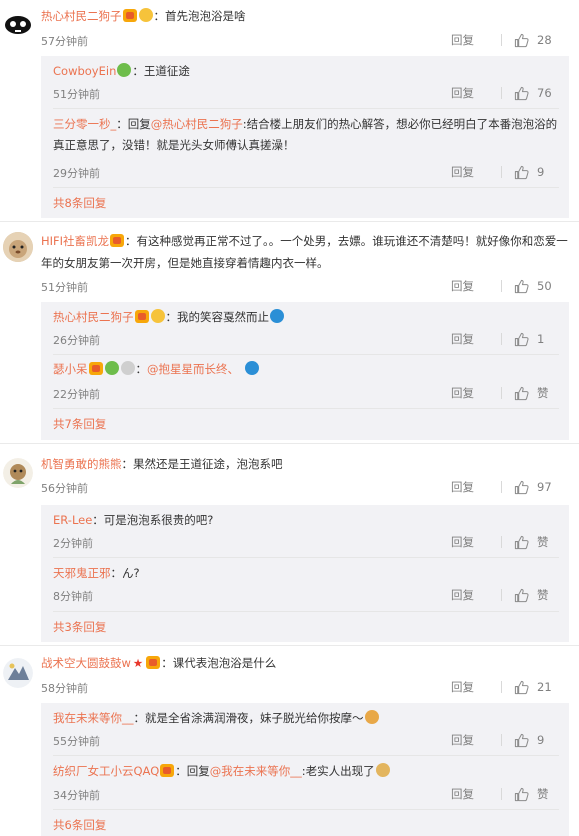 The height and width of the screenshot is (836, 579). I want to click on sub-reply-time: 51分钟前, so click(76, 94).